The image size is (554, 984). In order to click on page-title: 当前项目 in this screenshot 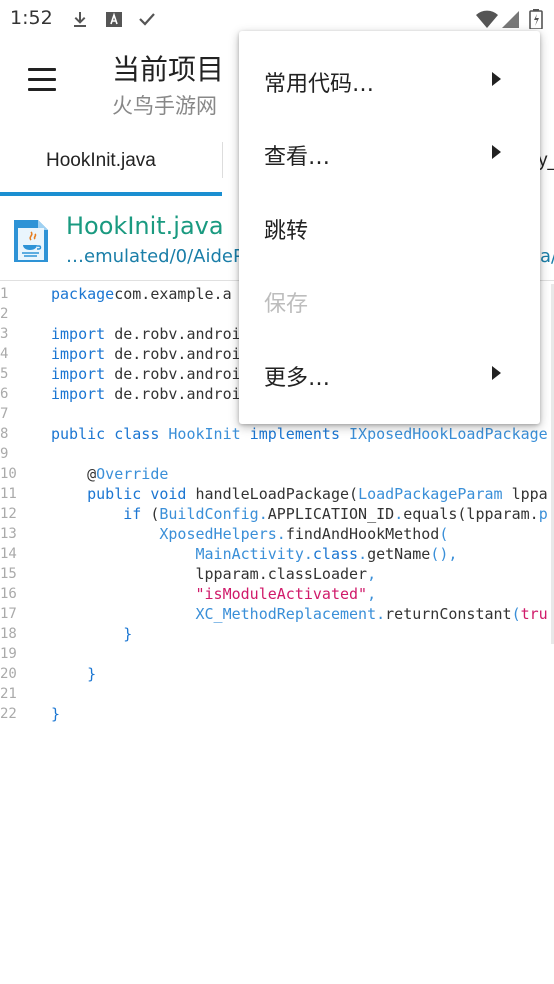, I will do `click(168, 69)`.